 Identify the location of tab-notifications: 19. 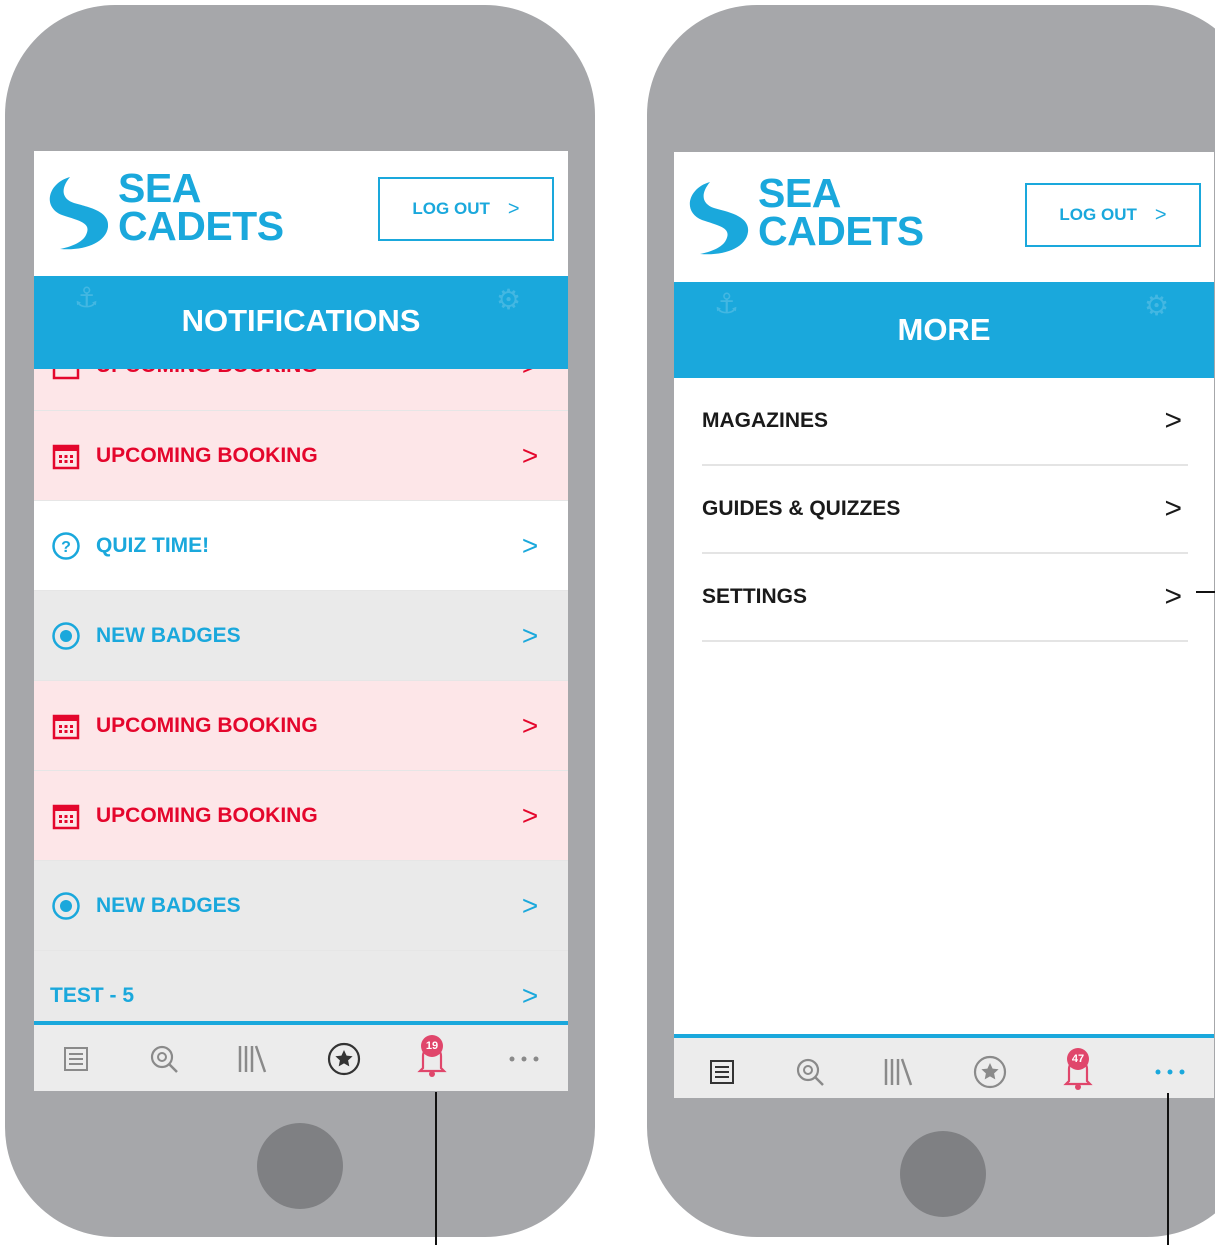
(432, 1057).